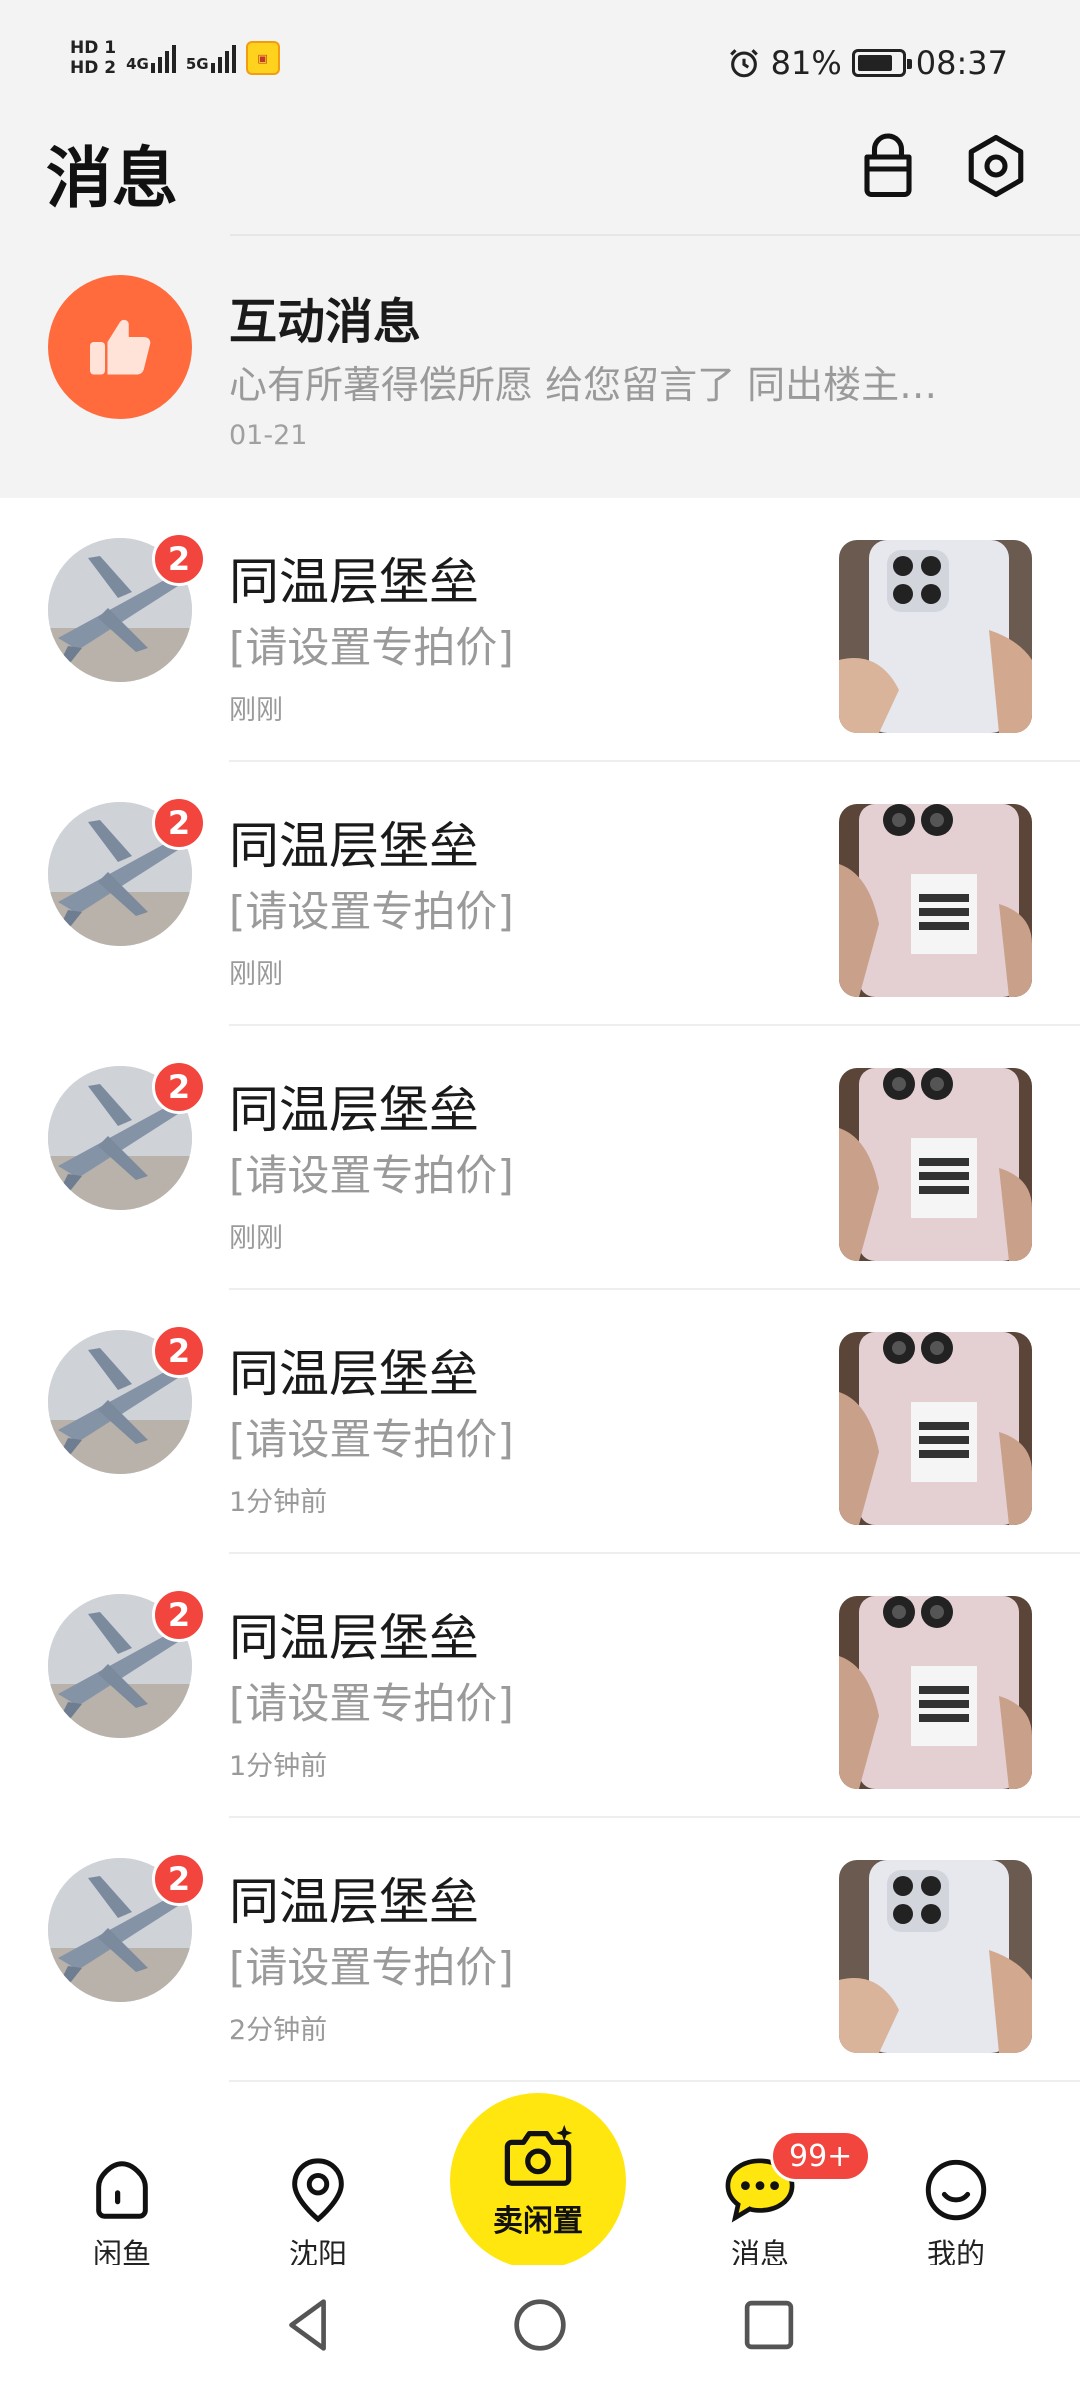 Image resolution: width=1080 pixels, height=2388 pixels. What do you see at coordinates (540, 60) in the screenshot?
I see `status-bar: HD 1 HD 2 4G 5G ▣ 81% 08:37` at bounding box center [540, 60].